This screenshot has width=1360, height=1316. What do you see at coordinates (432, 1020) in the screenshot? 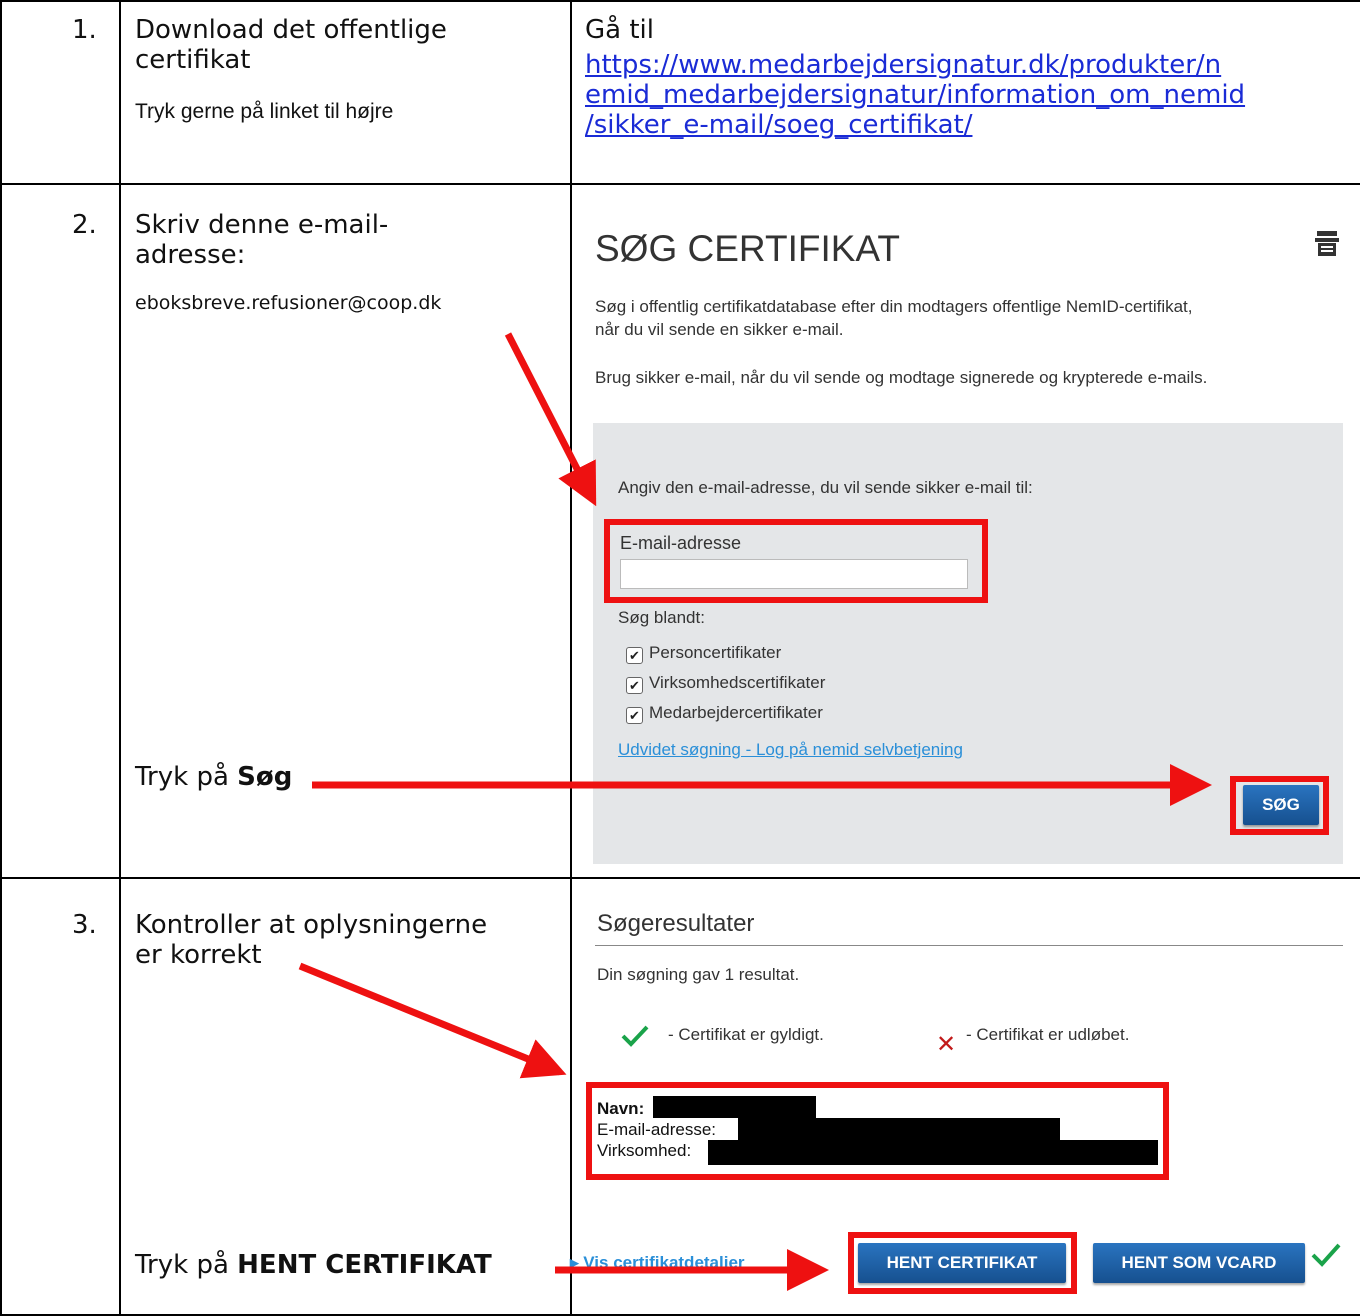
I see `arrow-check-to-result` at bounding box center [432, 1020].